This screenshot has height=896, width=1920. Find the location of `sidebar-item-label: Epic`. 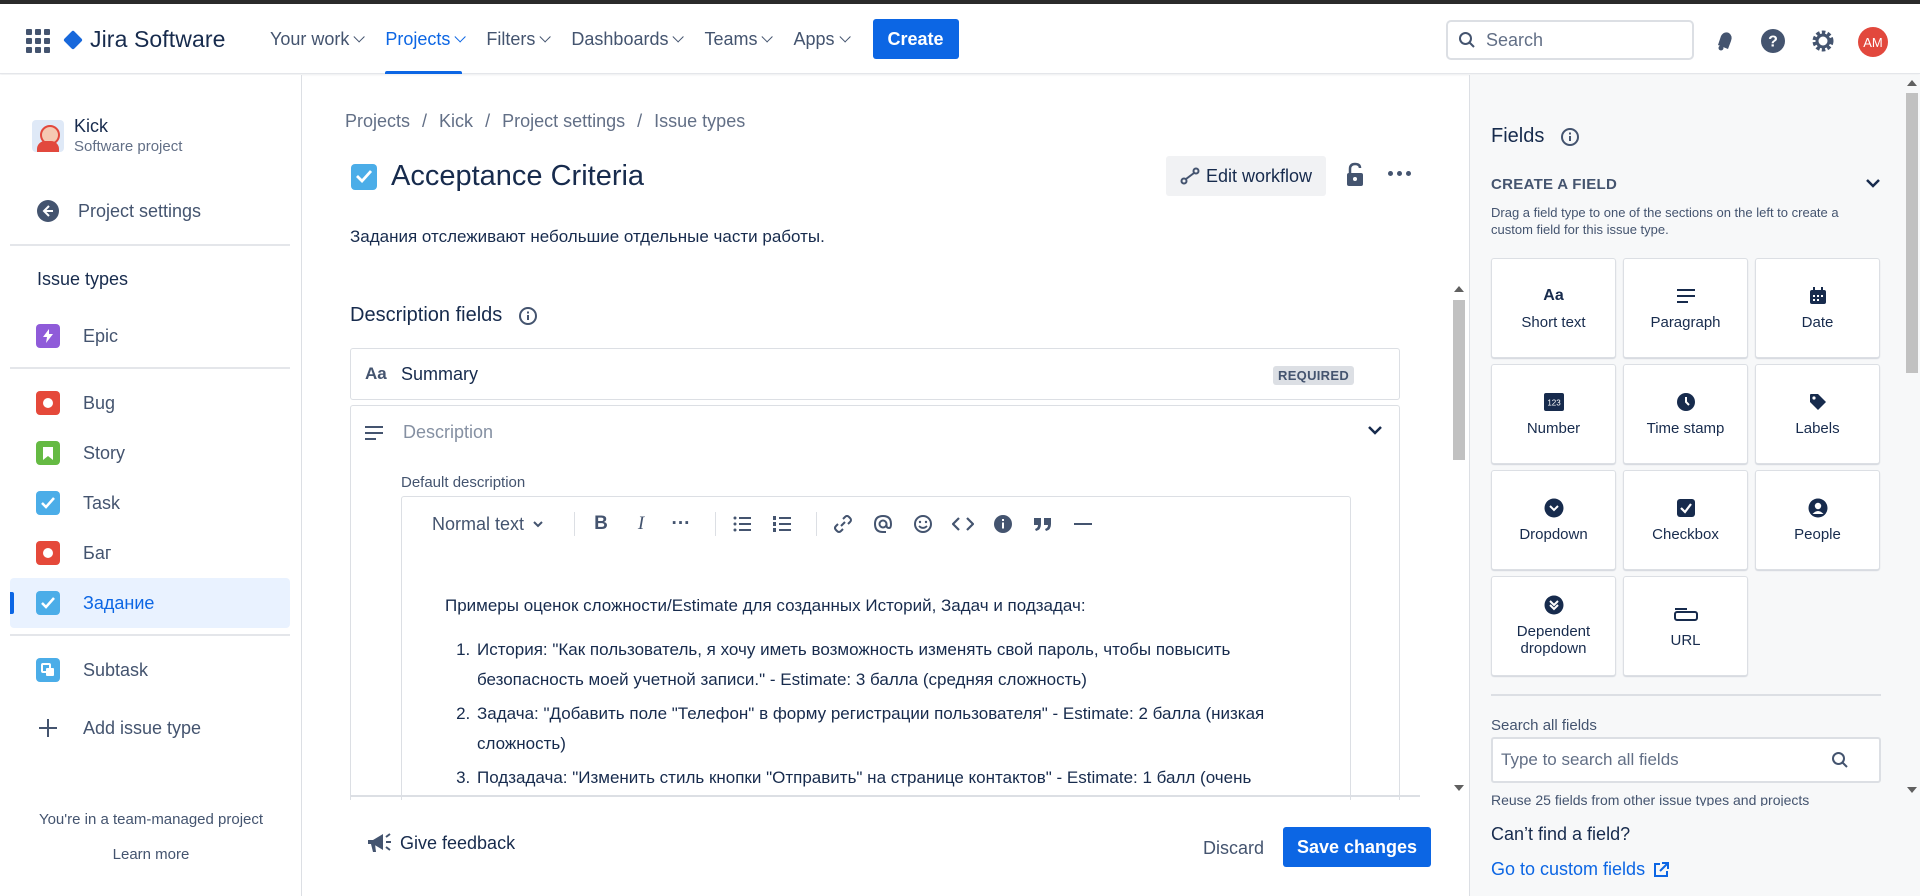

sidebar-item-label: Epic is located at coordinates (101, 335).